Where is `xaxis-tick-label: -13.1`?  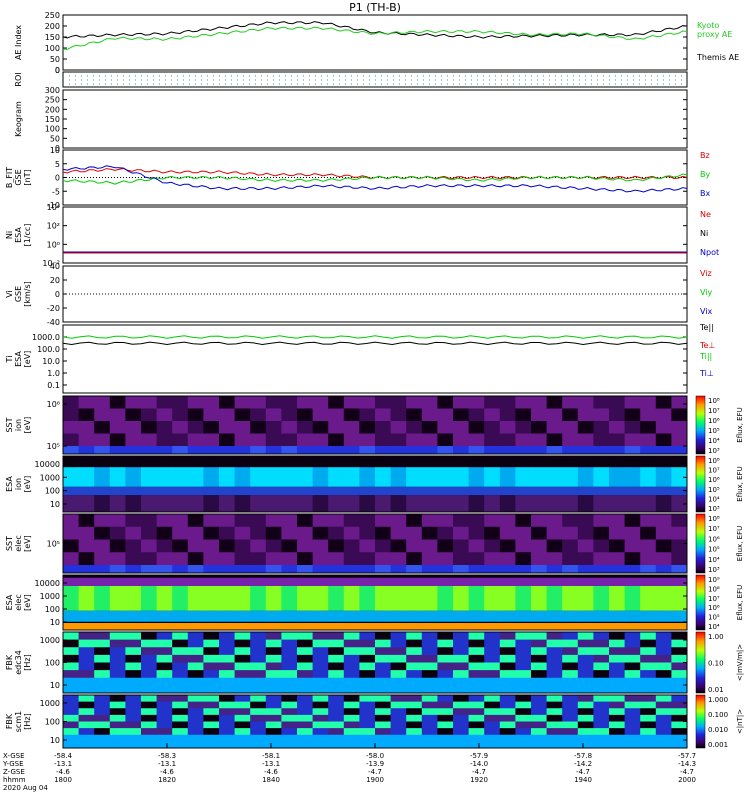 xaxis-tick-label: -13.1 is located at coordinates (271, 764).